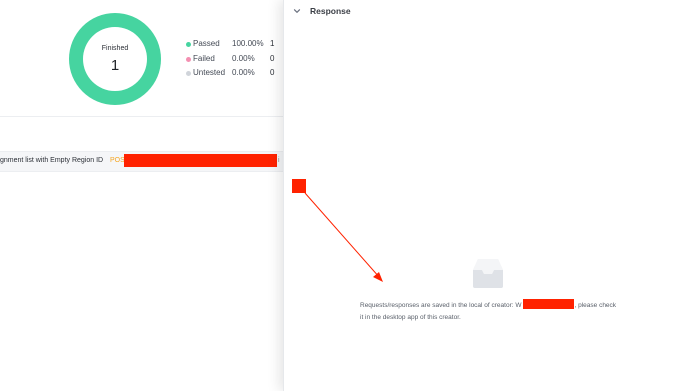  What do you see at coordinates (279, 160) in the screenshot?
I see `request-row-trailing-text: i` at bounding box center [279, 160].